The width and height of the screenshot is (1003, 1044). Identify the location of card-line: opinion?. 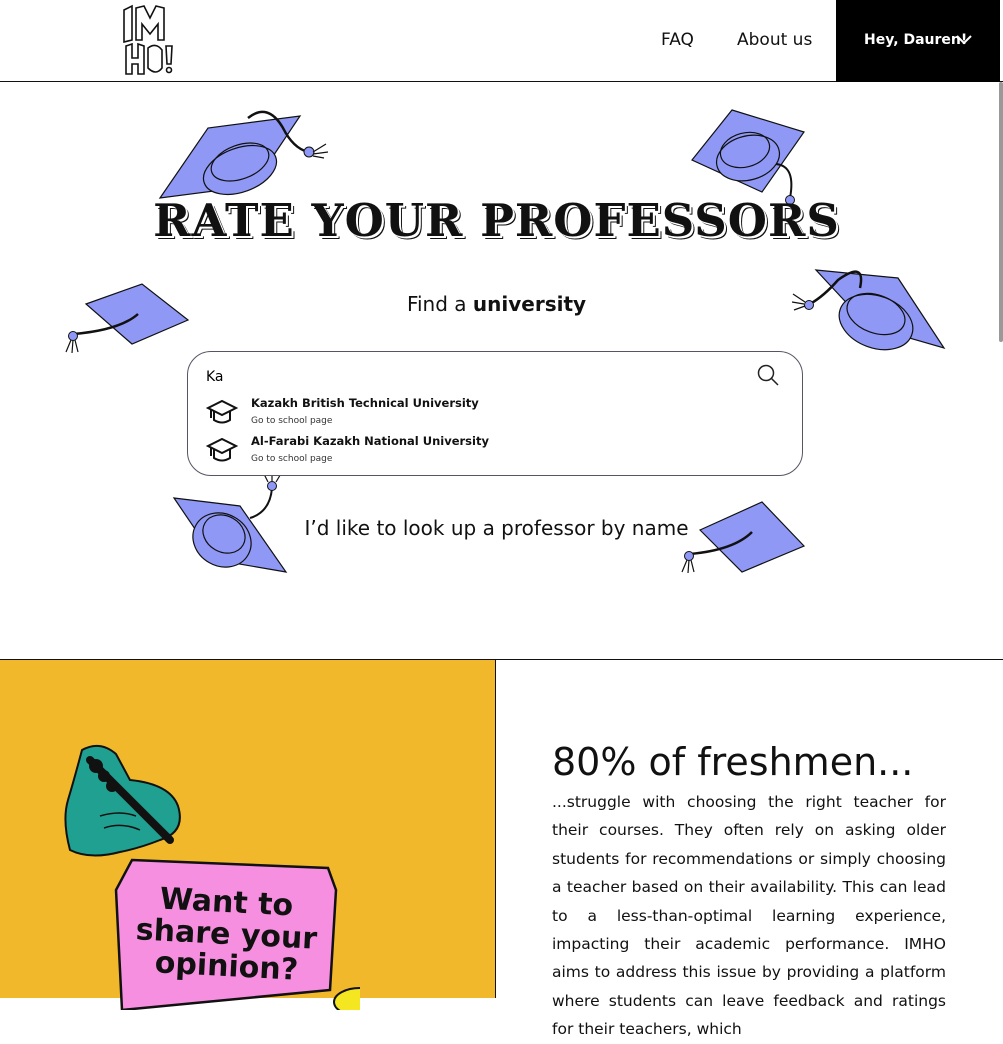
(226, 966).